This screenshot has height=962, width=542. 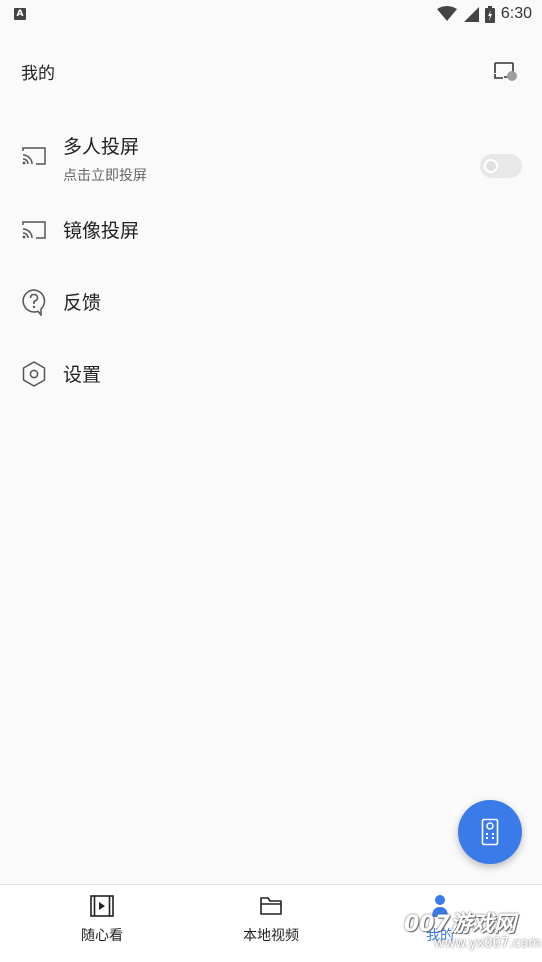 What do you see at coordinates (20, 14) in the screenshot?
I see `status-app-badge-icon: A` at bounding box center [20, 14].